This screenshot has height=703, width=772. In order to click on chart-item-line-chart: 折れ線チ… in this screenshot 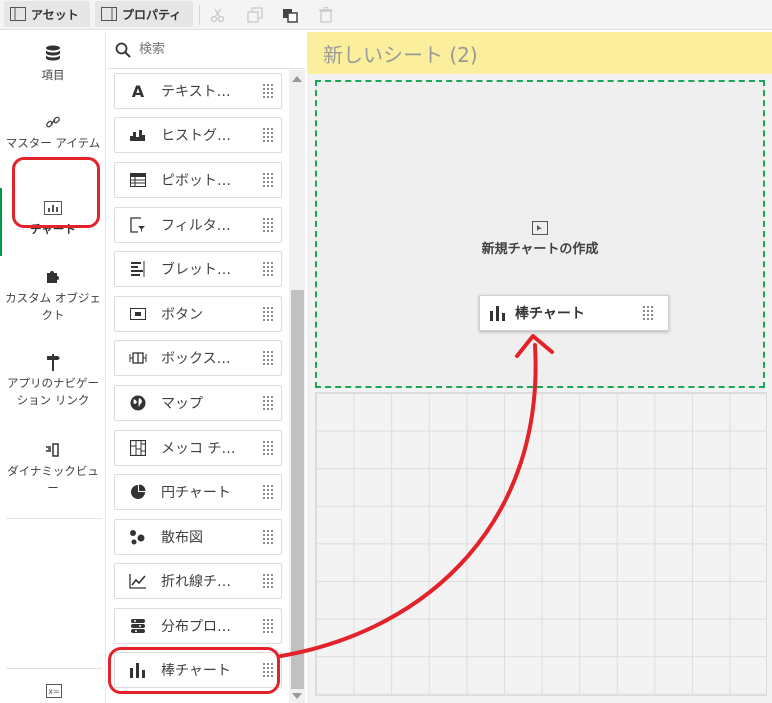, I will do `click(198, 581)`.